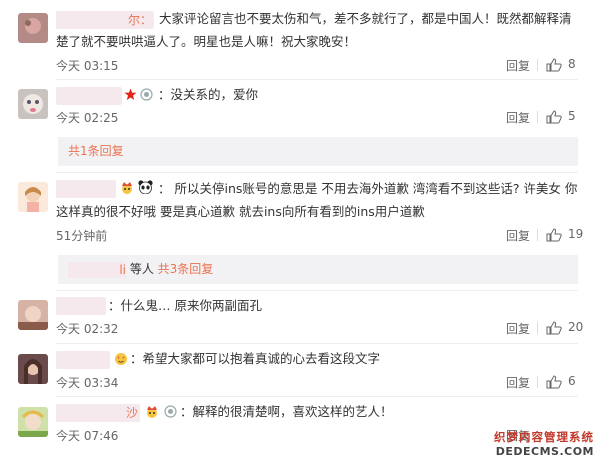 The image size is (598, 460). Describe the element at coordinates (141, 269) in the screenshot. I see `sub-reply-others: 等人` at that location.